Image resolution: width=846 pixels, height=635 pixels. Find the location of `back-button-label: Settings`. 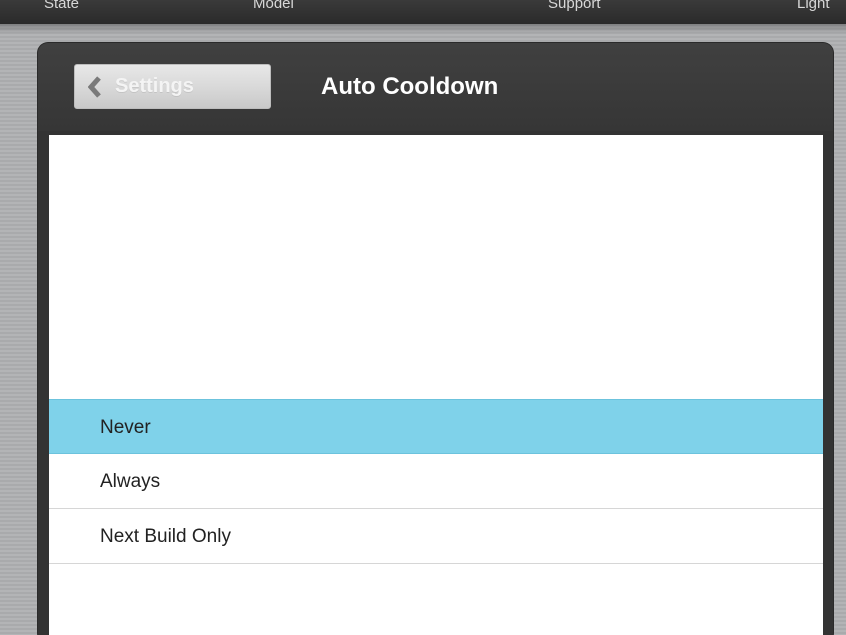

back-button-label: Settings is located at coordinates (154, 86).